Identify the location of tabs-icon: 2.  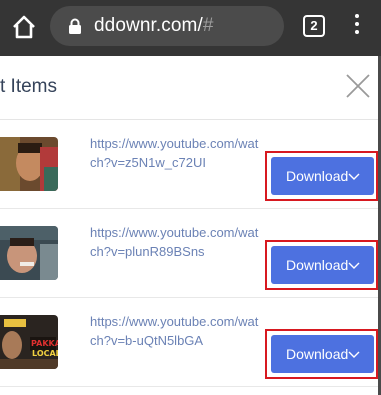
(314, 26).